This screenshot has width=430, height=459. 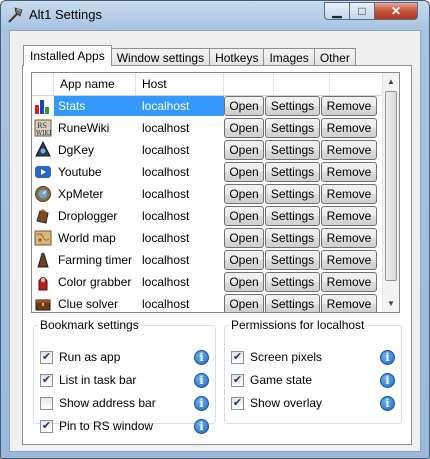 I want to click on header-open-column, so click(x=249, y=84).